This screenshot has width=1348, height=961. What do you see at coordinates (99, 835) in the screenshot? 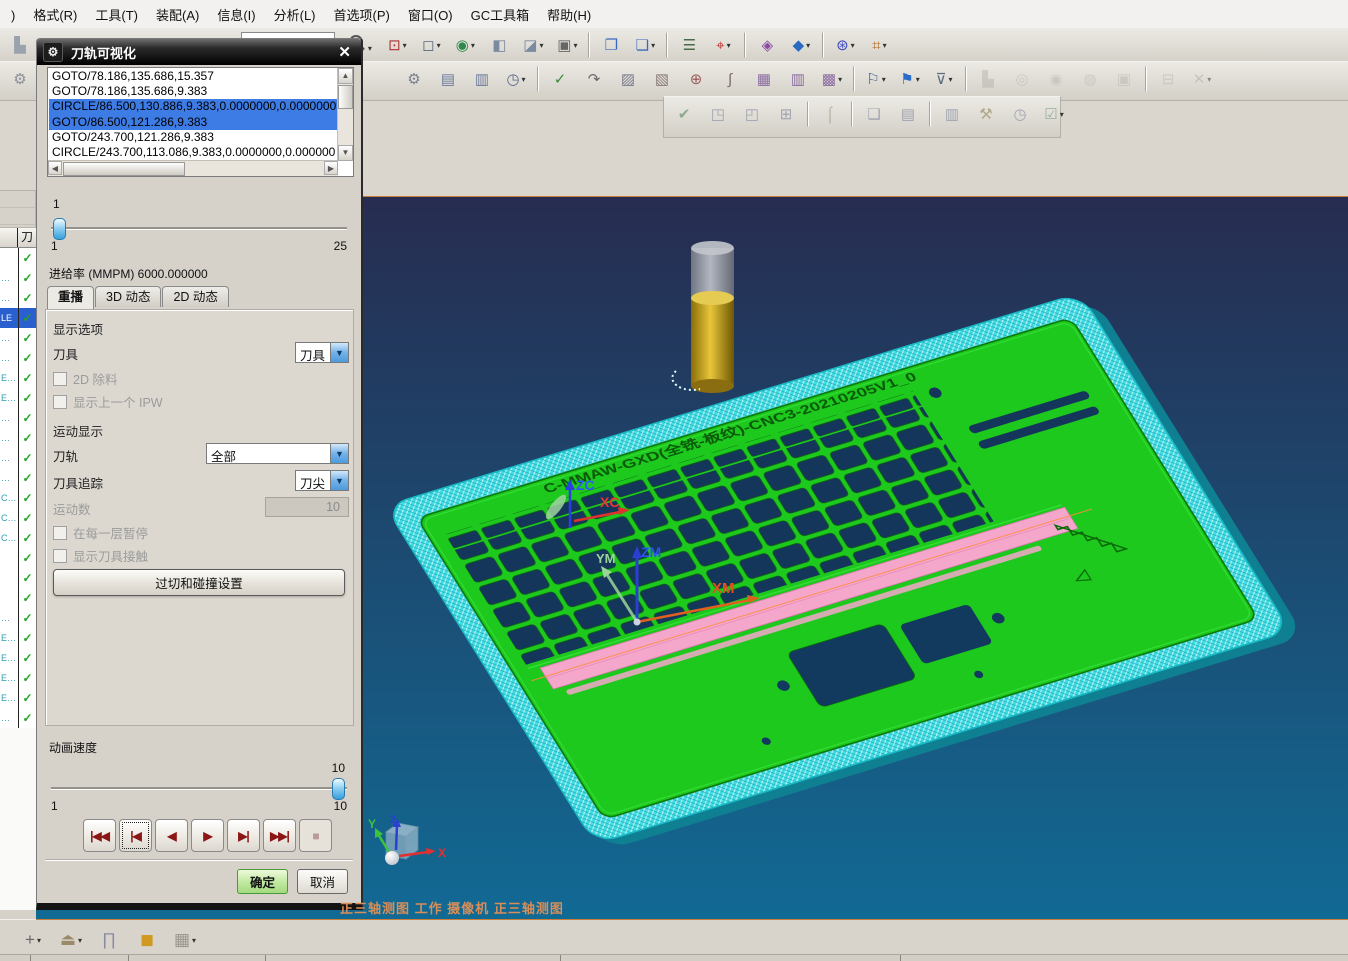
I see `go-to-start-button: |◀◀` at bounding box center [99, 835].